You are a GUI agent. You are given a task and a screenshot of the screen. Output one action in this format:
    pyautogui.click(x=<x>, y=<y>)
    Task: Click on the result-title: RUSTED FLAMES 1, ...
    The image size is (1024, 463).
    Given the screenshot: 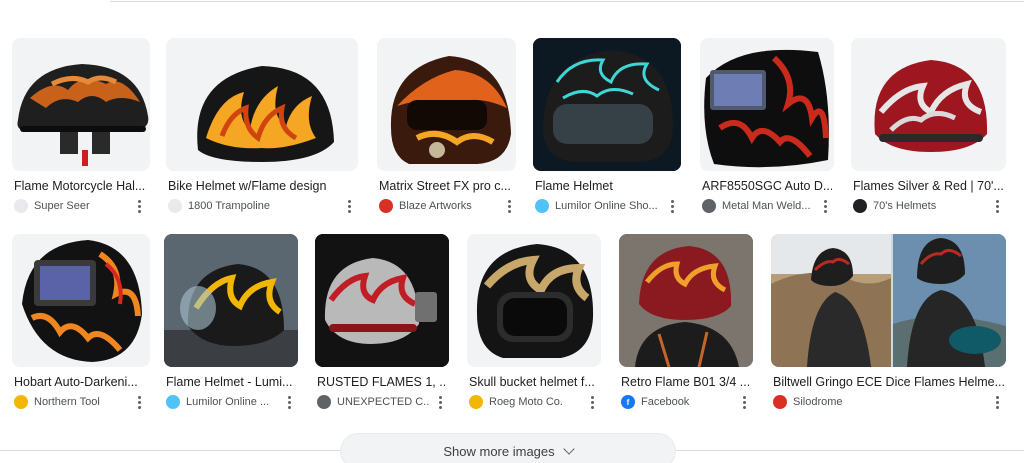 What is the action you would take?
    pyautogui.click(x=382, y=382)
    